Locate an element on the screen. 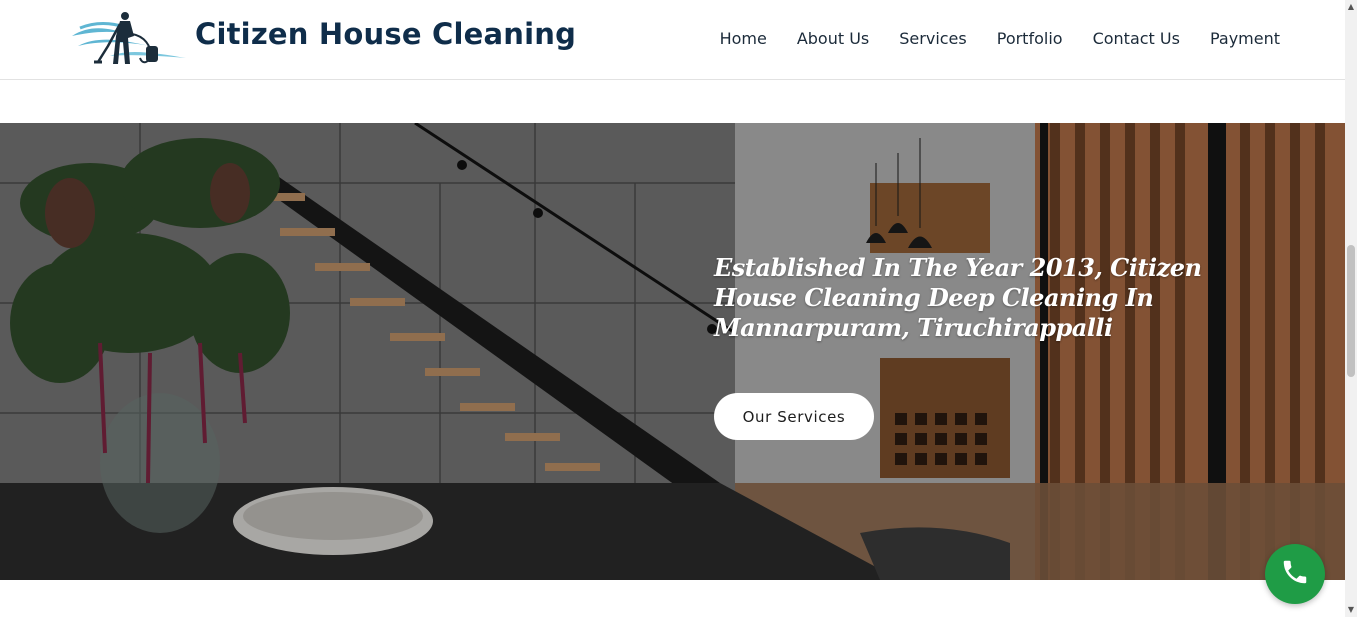 This screenshot has width=1357, height=617. call-button is located at coordinates (1295, 574).